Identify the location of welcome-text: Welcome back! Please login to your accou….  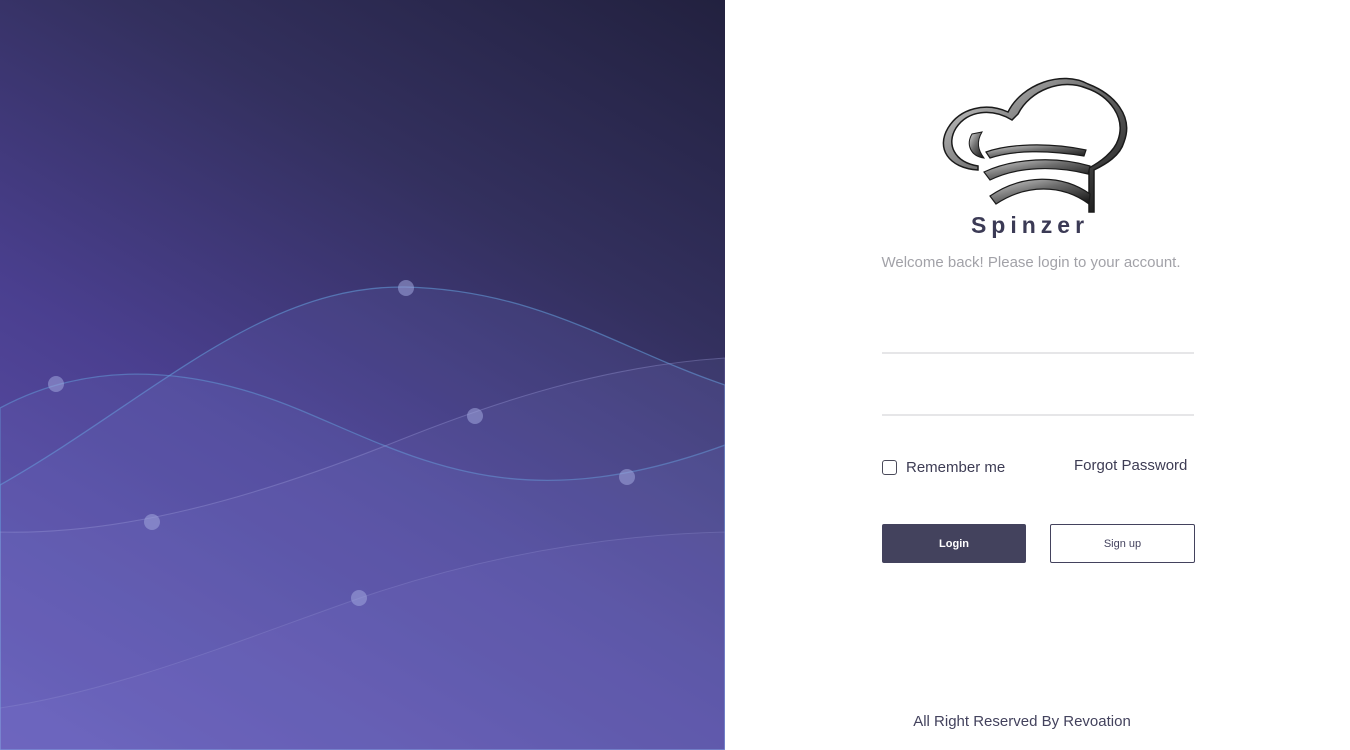
(1031, 262).